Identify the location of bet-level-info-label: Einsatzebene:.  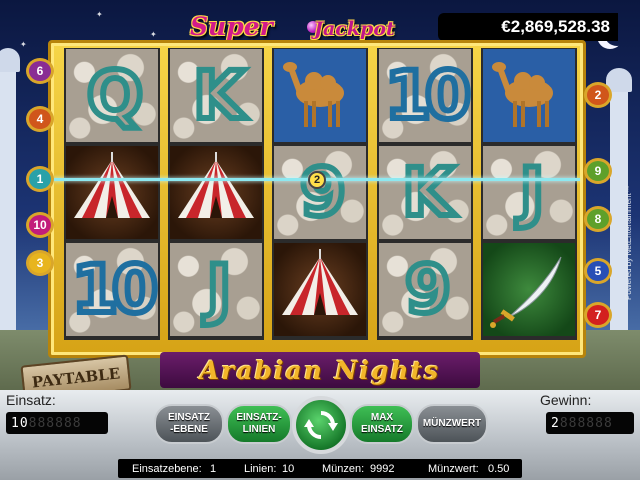
(167, 468).